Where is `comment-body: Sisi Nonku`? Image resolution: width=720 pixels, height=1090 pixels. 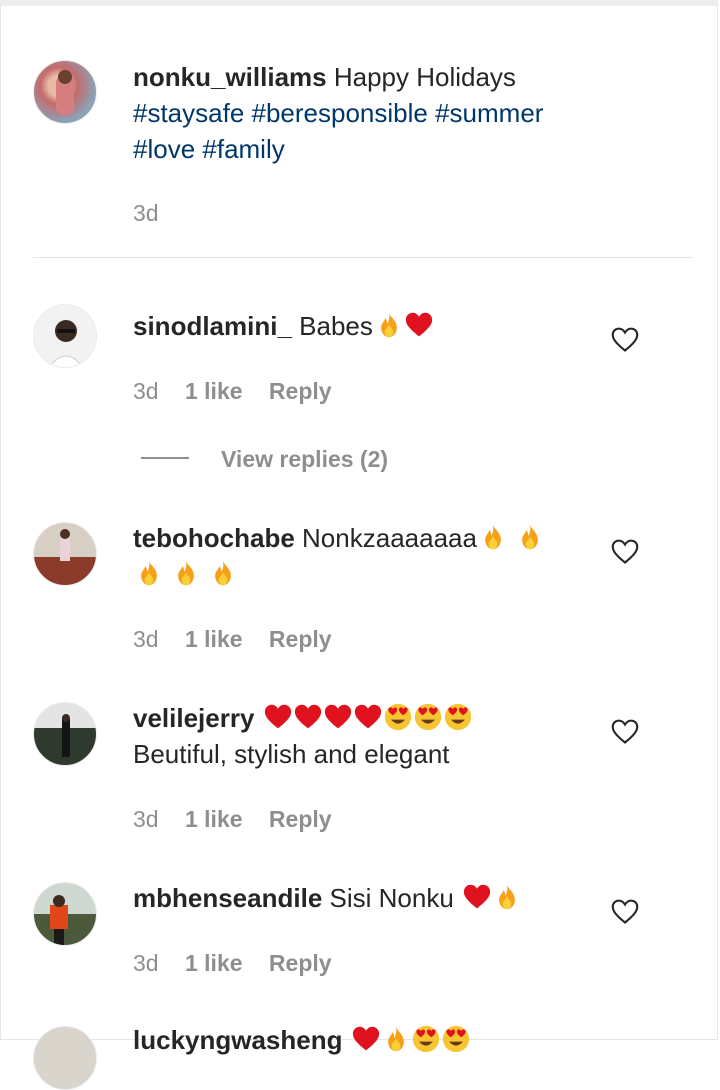
comment-body: Sisi Nonku is located at coordinates (391, 898).